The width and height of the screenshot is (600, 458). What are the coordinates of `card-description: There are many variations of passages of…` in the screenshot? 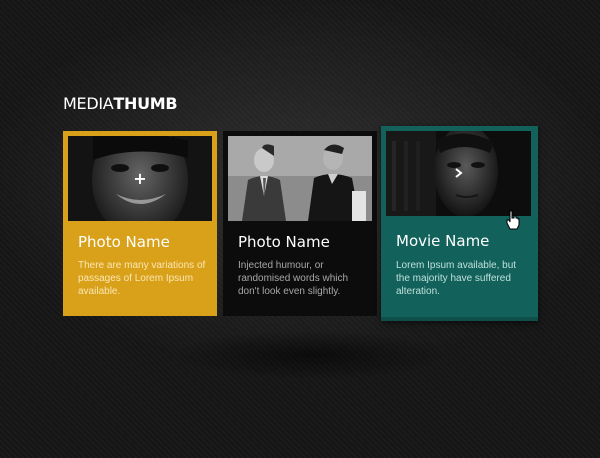 It's located at (142, 278).